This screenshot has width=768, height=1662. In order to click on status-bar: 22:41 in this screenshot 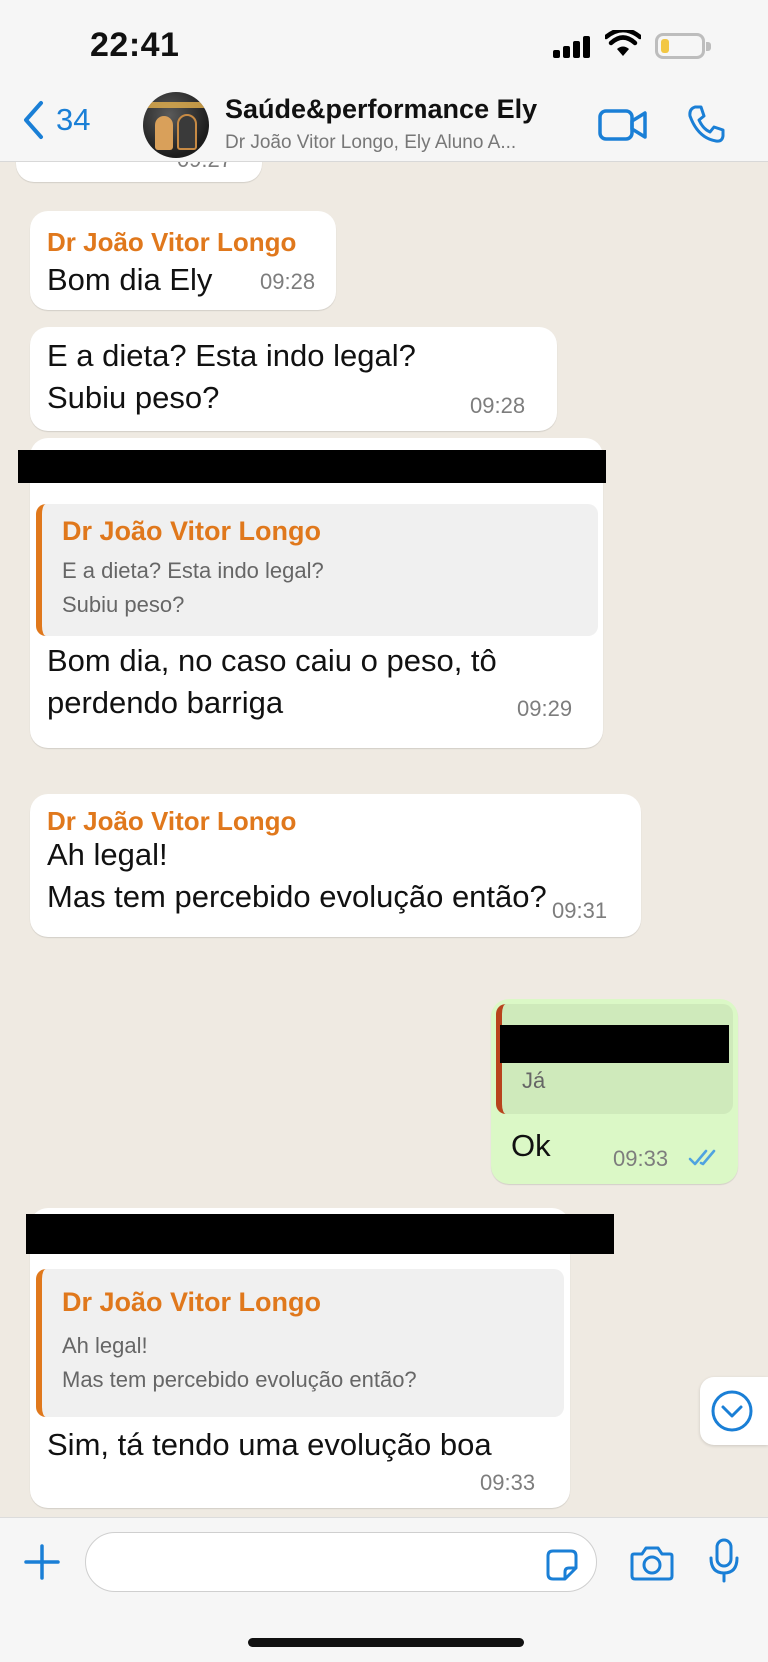, I will do `click(384, 45)`.